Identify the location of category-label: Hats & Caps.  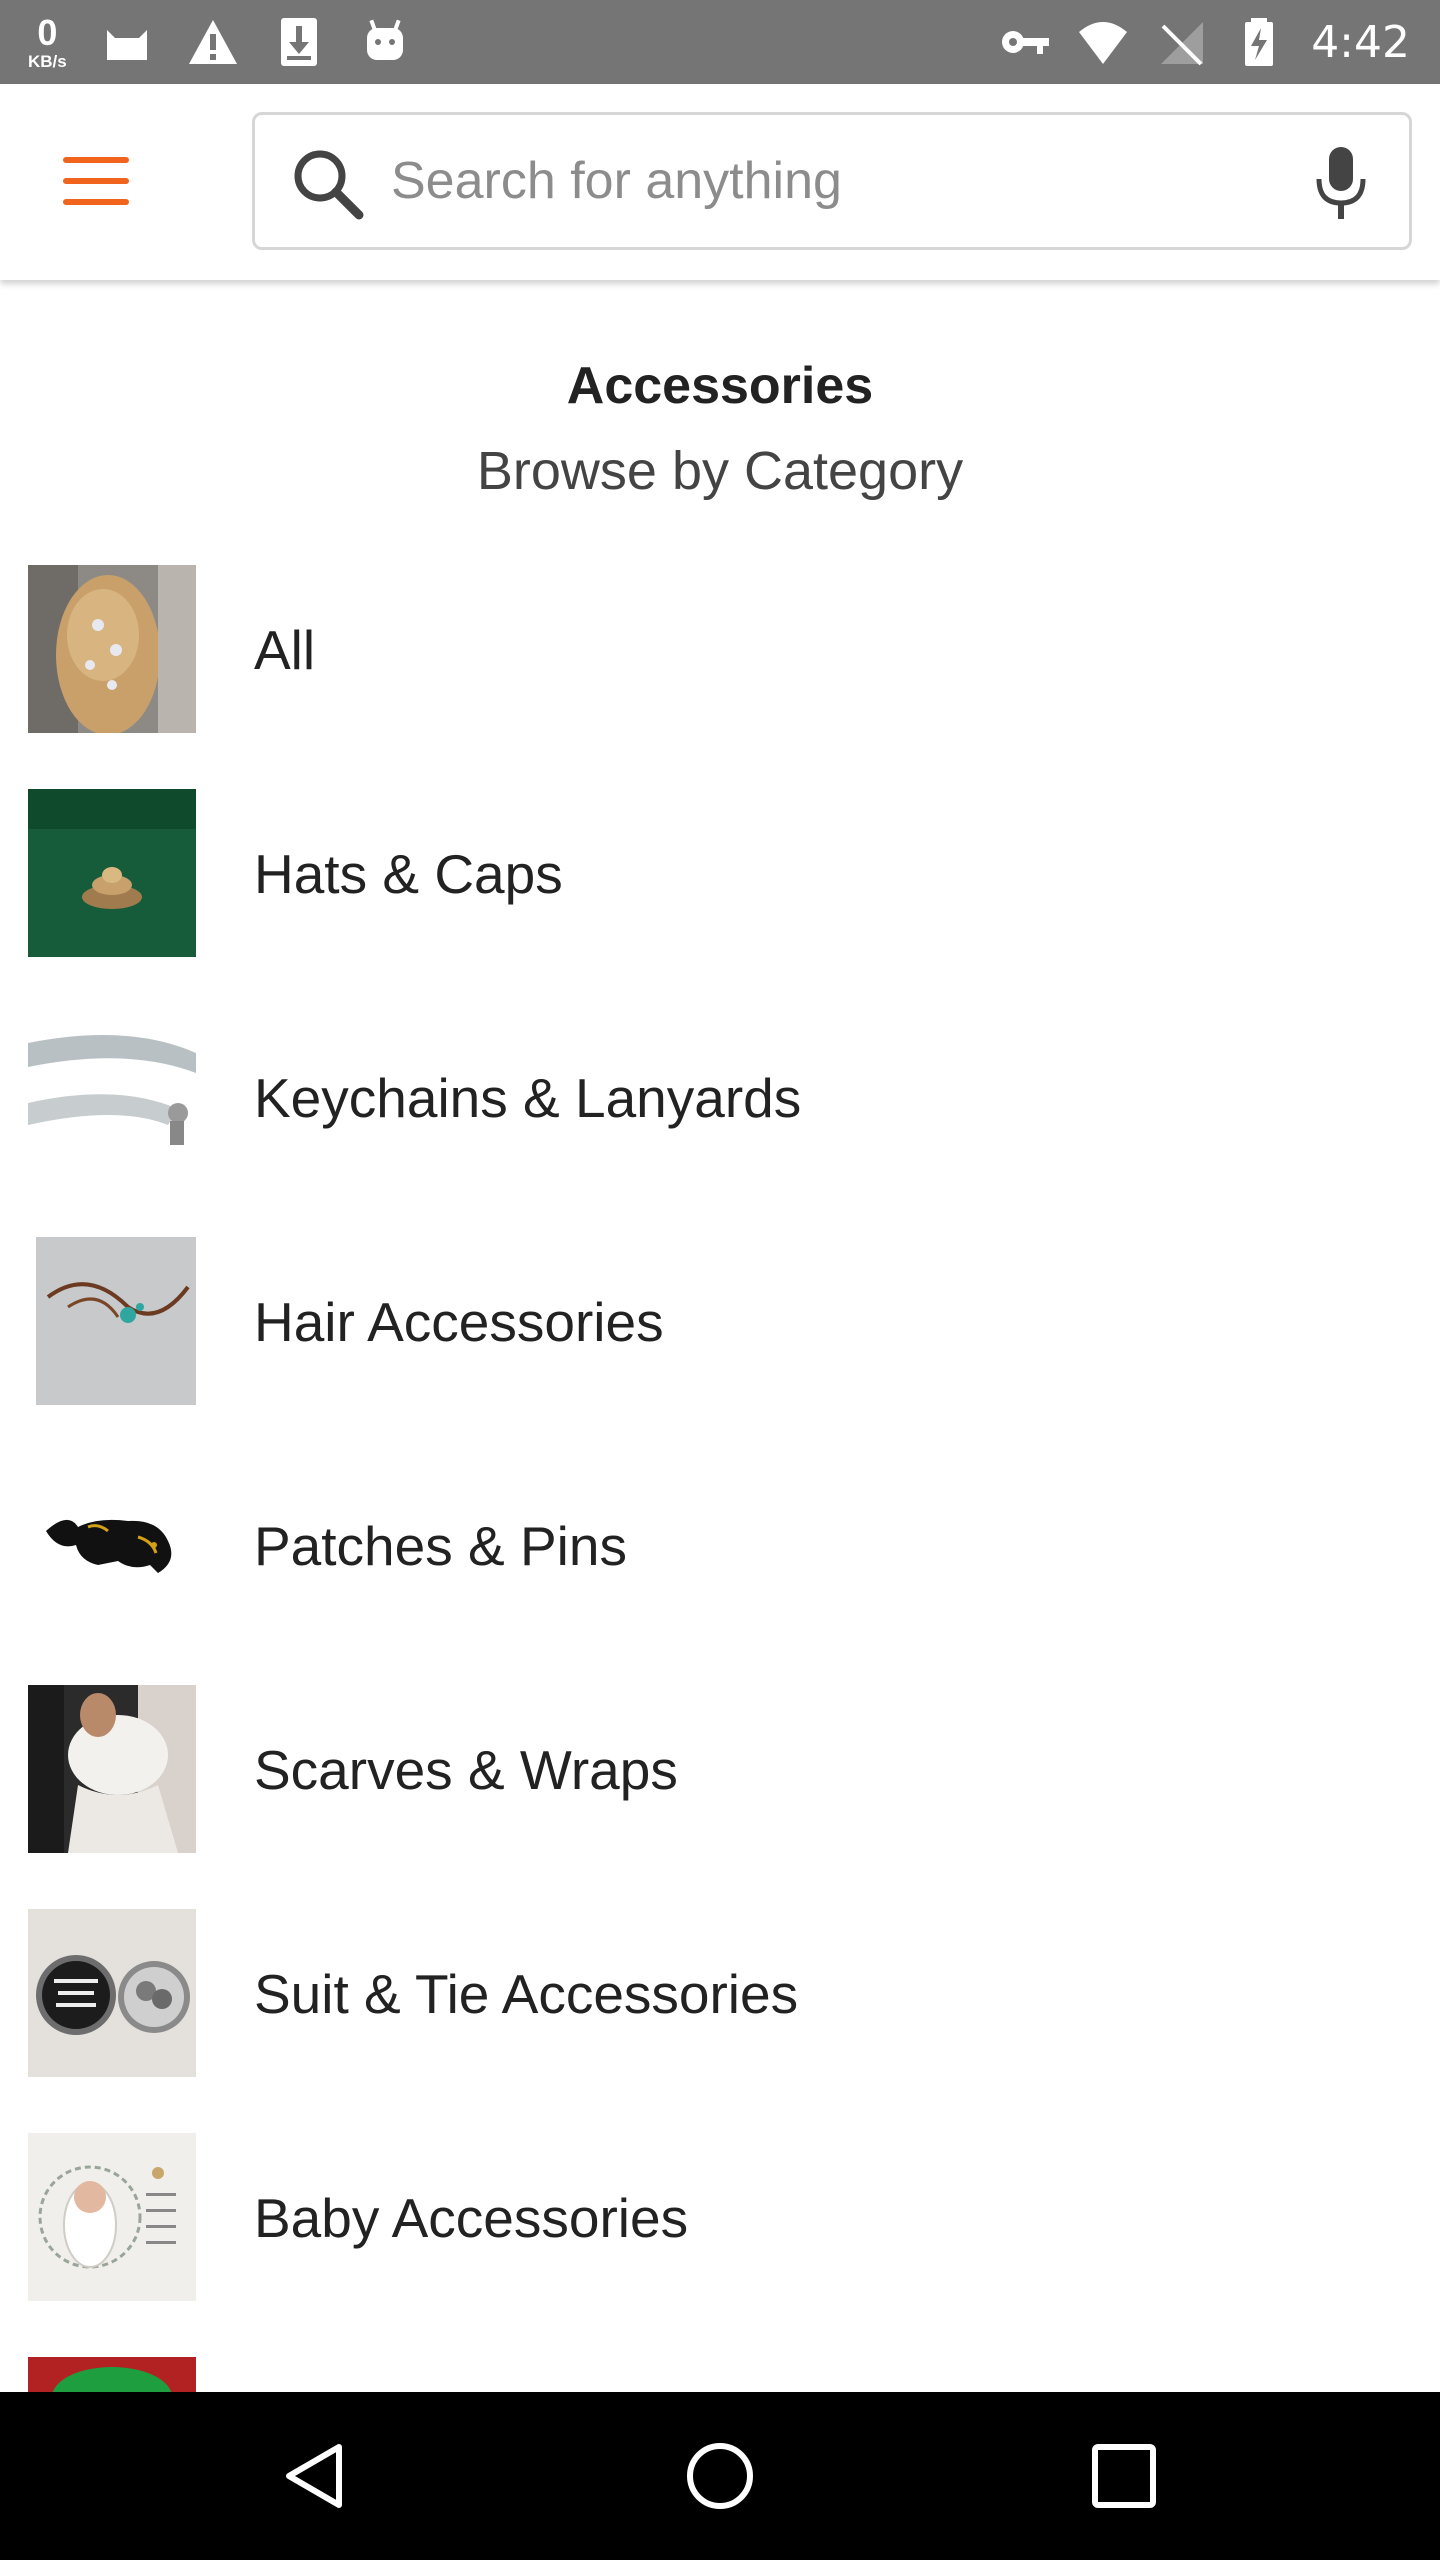
(408, 874).